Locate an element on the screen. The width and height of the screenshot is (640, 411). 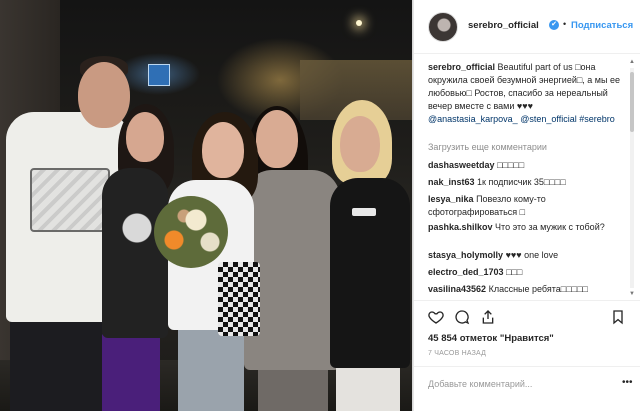
comment-text: Классные ребята□□□□□ is located at coordinates (538, 289).